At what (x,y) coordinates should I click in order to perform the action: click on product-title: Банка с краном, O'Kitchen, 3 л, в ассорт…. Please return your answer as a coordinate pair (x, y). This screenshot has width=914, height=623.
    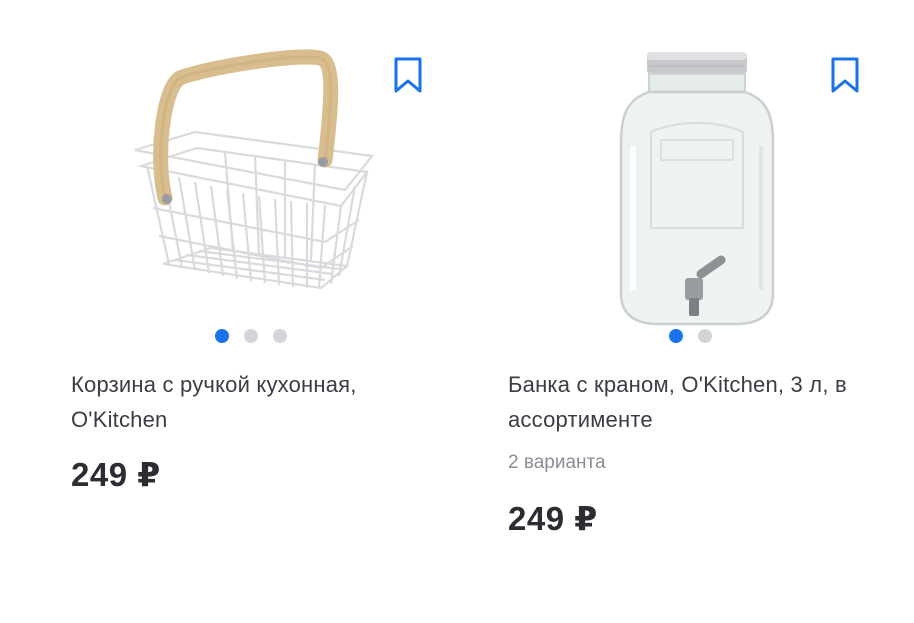
    Looking at the image, I should click on (683, 402).